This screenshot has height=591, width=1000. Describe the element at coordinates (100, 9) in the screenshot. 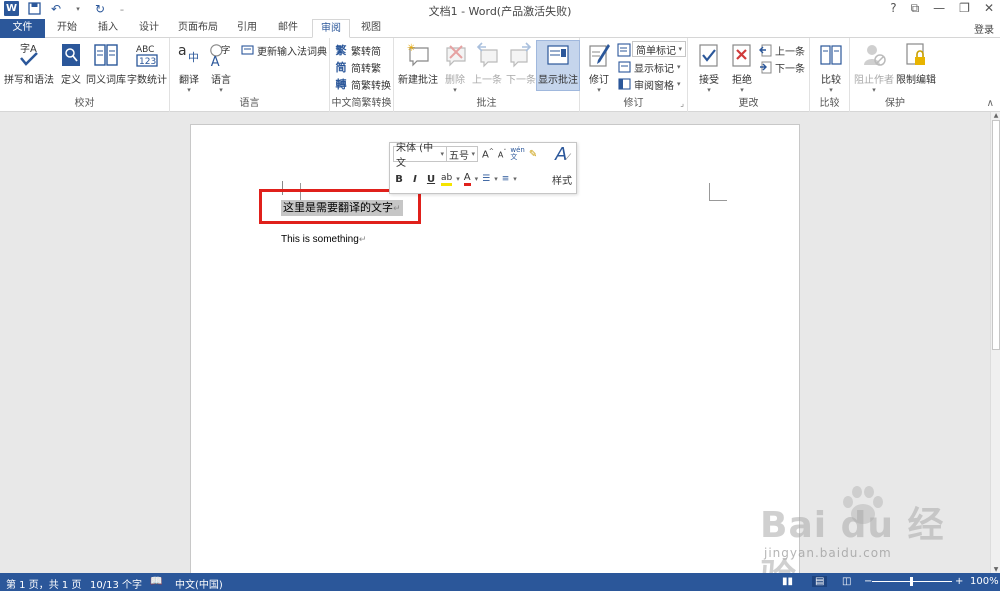

I see `redo-icon: ↻` at that location.